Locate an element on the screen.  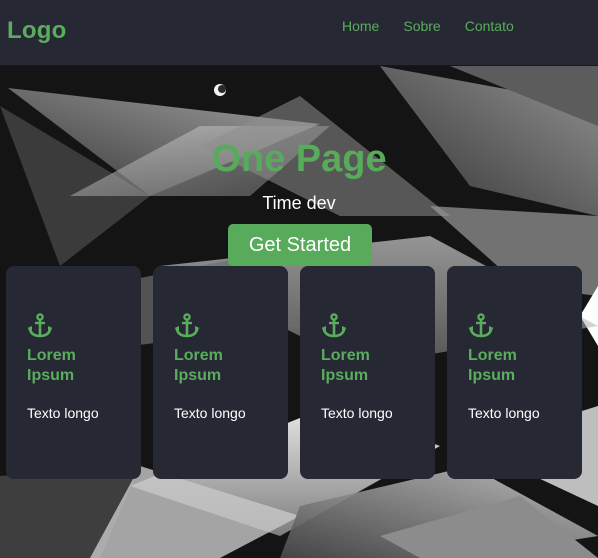
hero-subtitle: Time dev is located at coordinates (299, 203).